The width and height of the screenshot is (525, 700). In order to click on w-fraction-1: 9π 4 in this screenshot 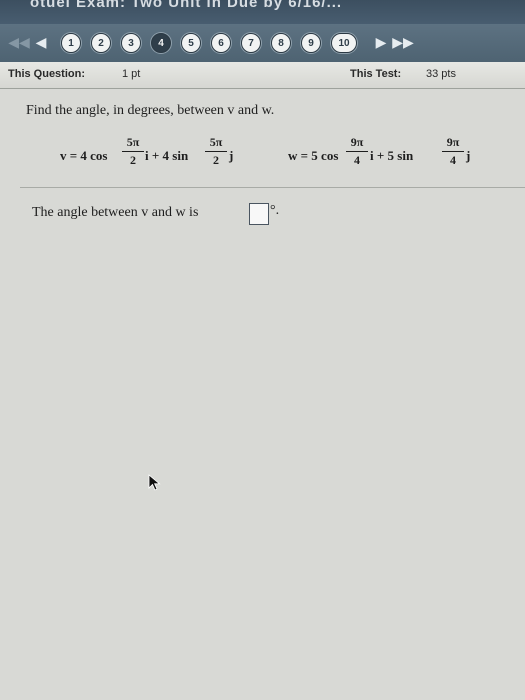, I will do `click(357, 151)`.